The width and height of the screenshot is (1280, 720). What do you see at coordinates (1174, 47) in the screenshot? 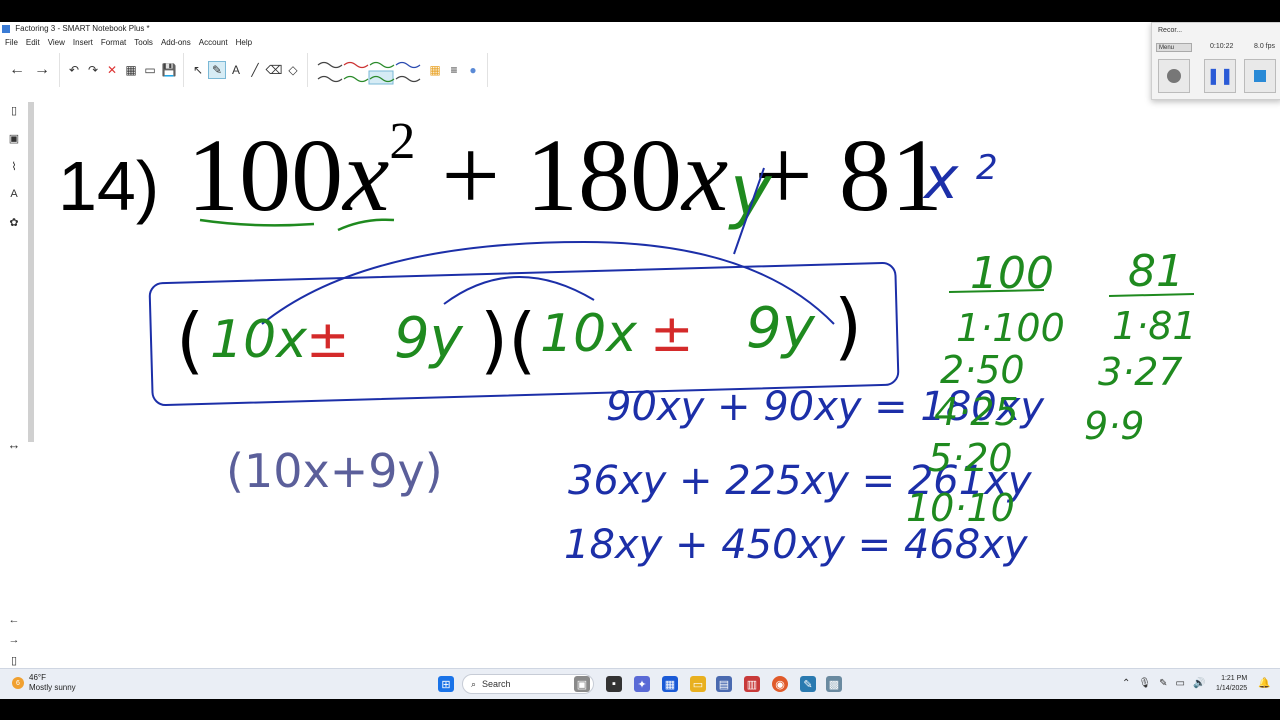
I see `recorder-menu: Menu` at bounding box center [1174, 47].